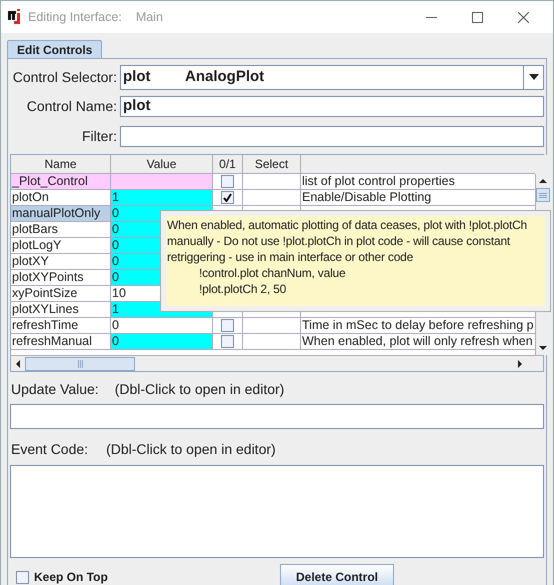 Image resolution: width=554 pixels, height=585 pixels. What do you see at coordinates (75, 17) in the screenshot?
I see `window-title: Editing Interface:` at bounding box center [75, 17].